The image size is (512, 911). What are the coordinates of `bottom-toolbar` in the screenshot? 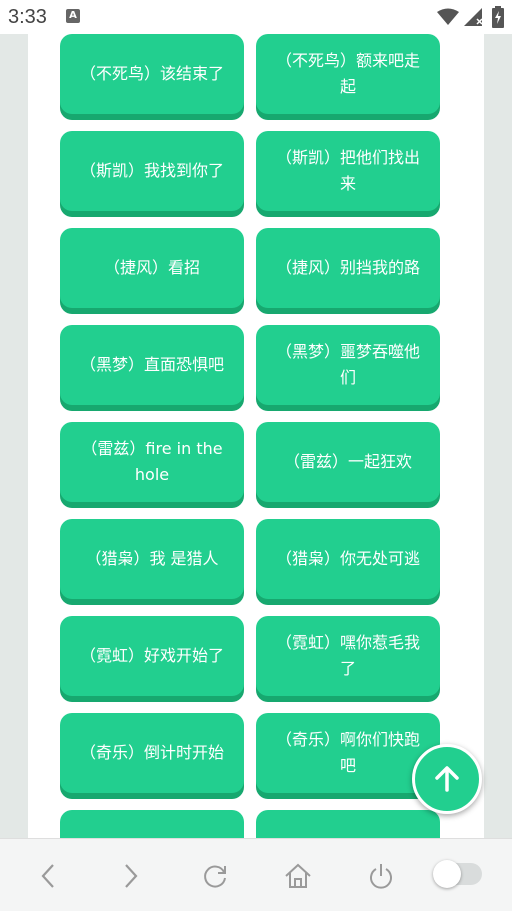 It's located at (256, 874).